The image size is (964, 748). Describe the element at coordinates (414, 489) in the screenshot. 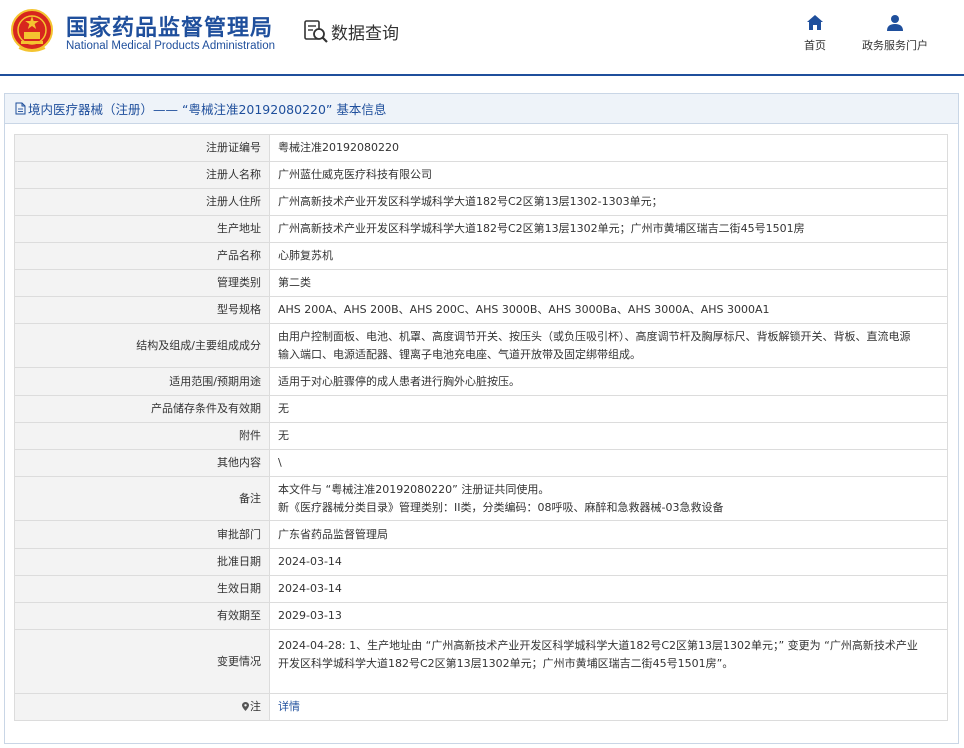

I see `field-value-line: 本文件与 “粤械注准20192080220” 注册证共同使用。` at that location.